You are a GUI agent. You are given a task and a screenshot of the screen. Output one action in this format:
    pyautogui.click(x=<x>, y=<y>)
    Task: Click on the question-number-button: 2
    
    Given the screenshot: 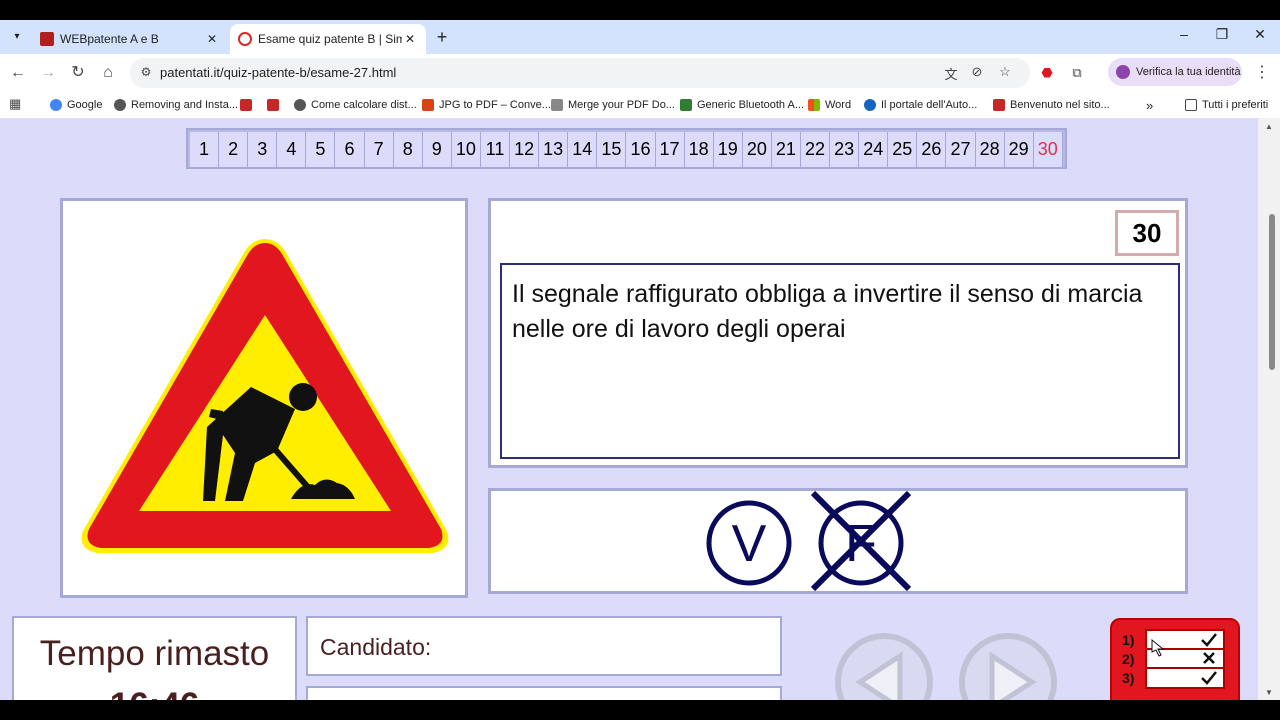 What is the action you would take?
    pyautogui.click(x=234, y=149)
    